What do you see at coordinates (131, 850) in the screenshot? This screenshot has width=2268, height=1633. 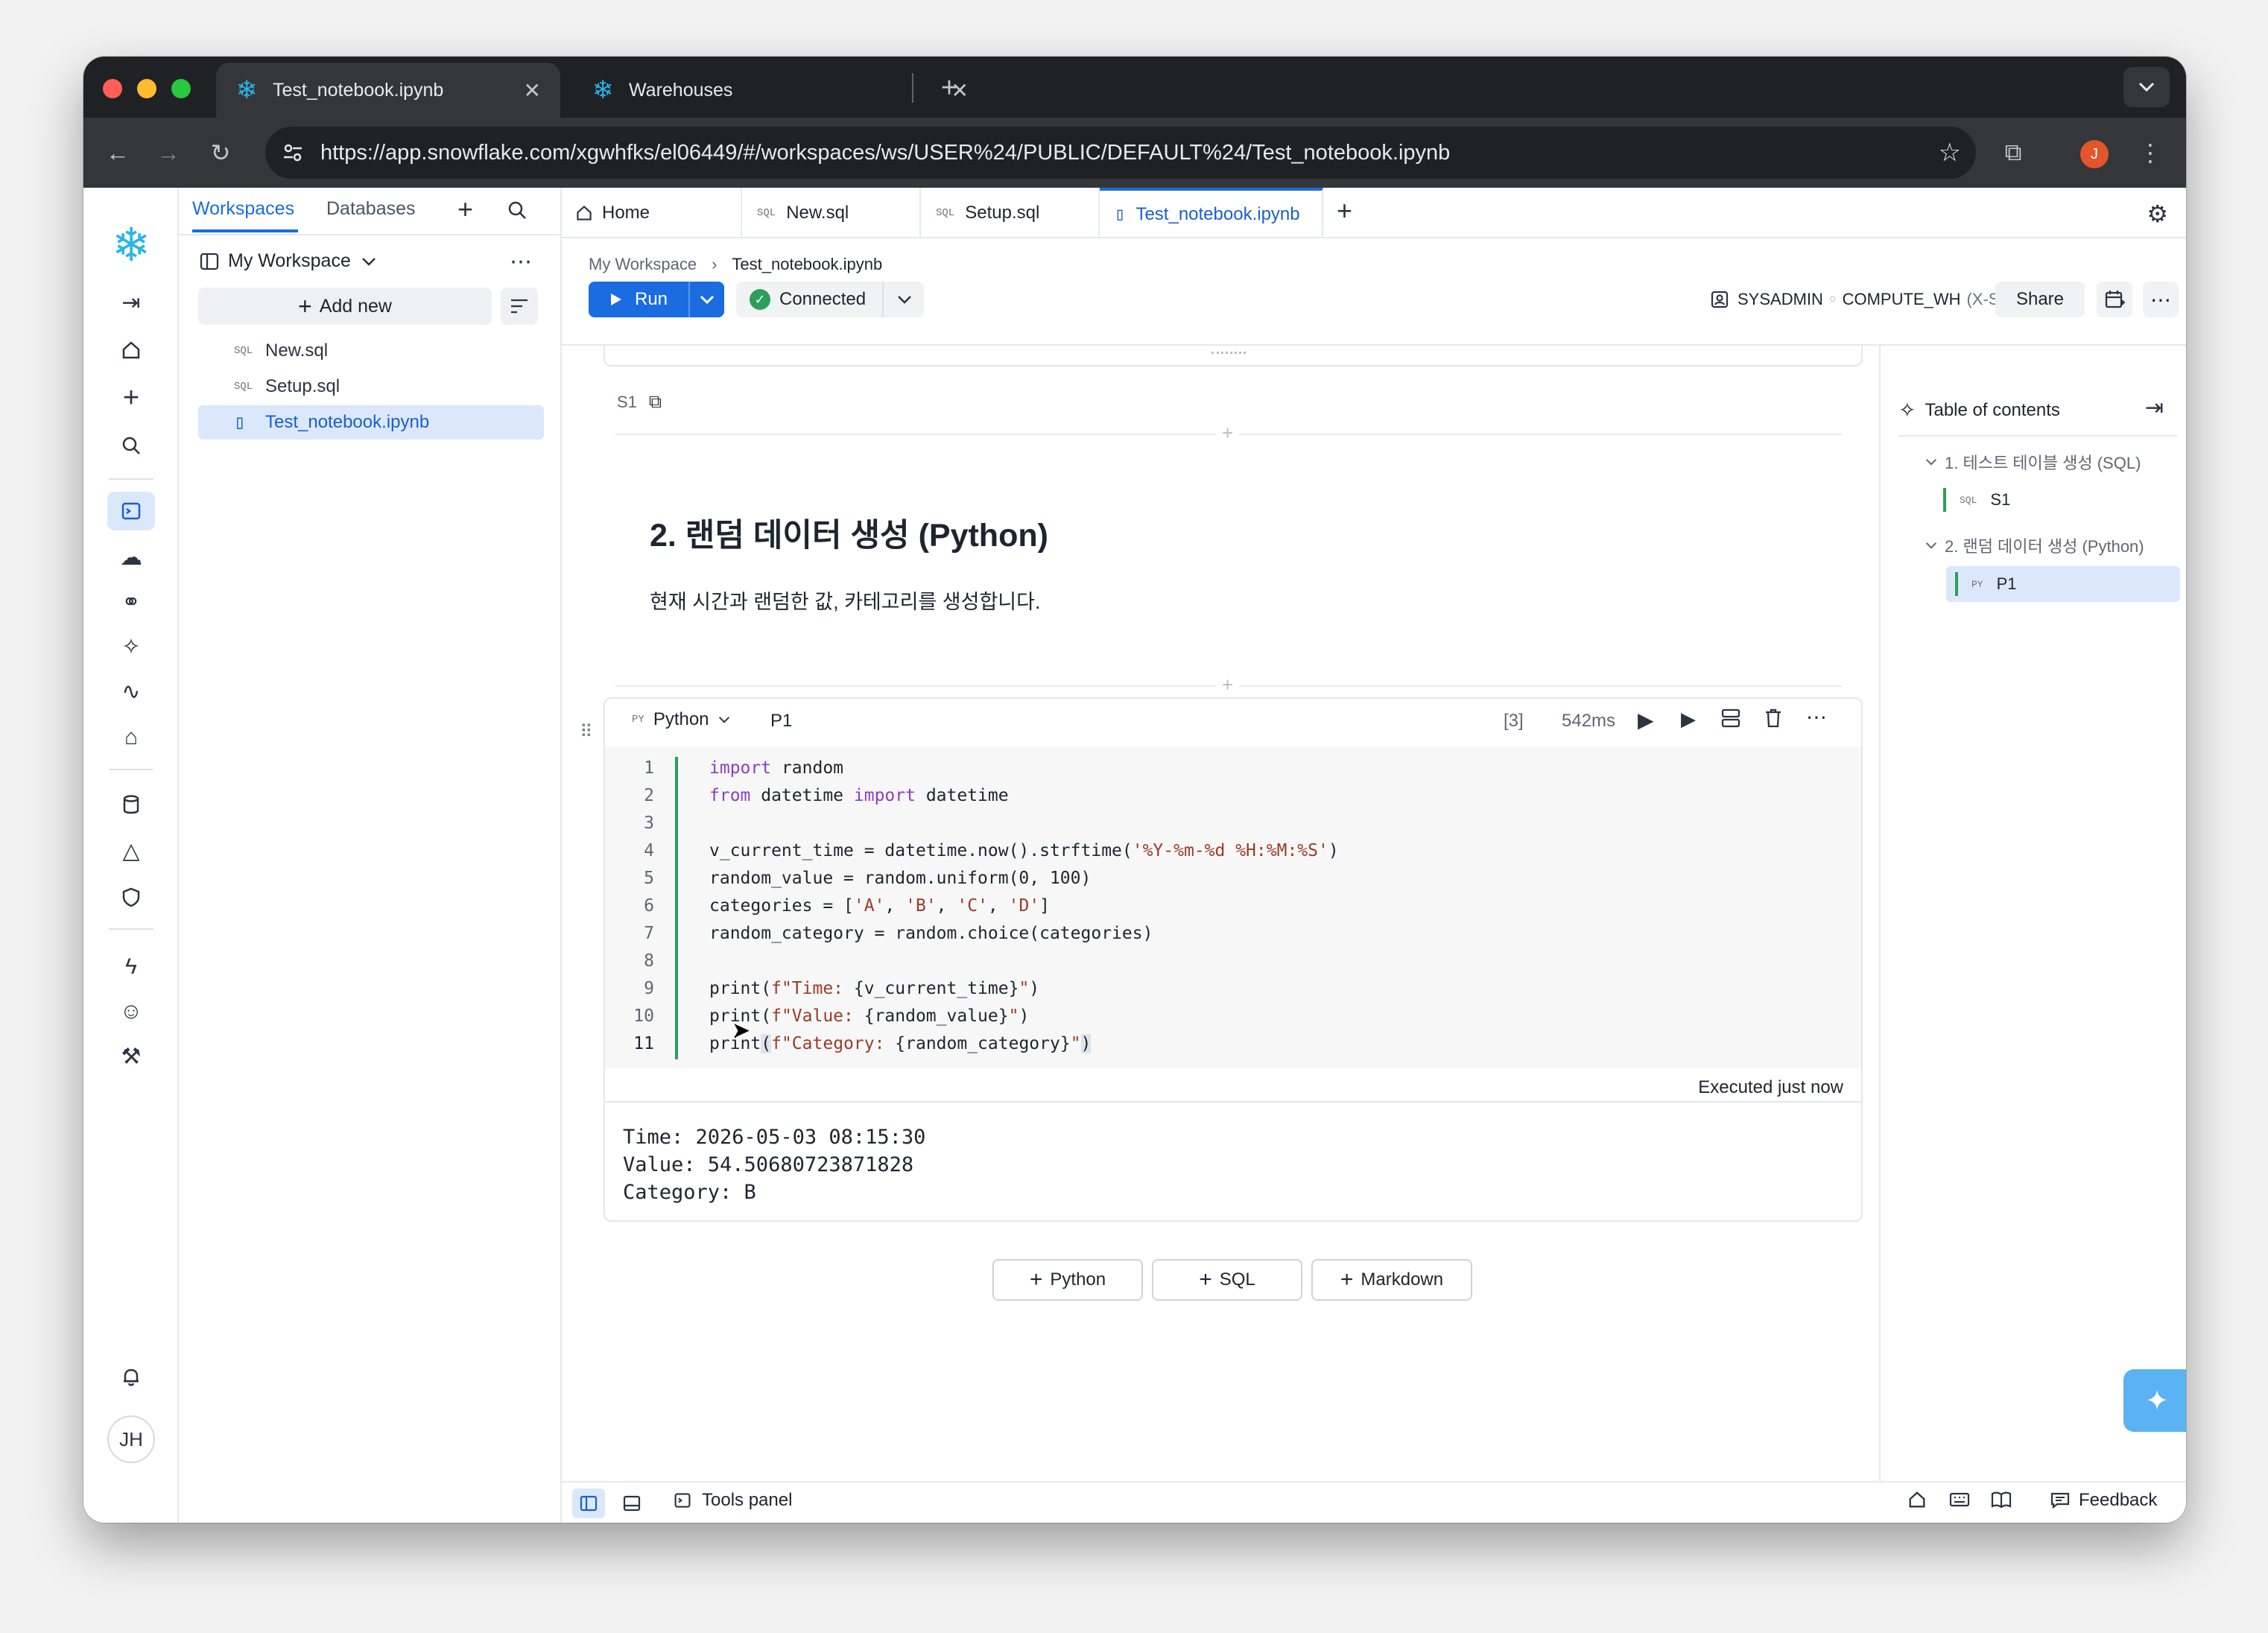 I see `horizon-shapes-icon: △` at bounding box center [131, 850].